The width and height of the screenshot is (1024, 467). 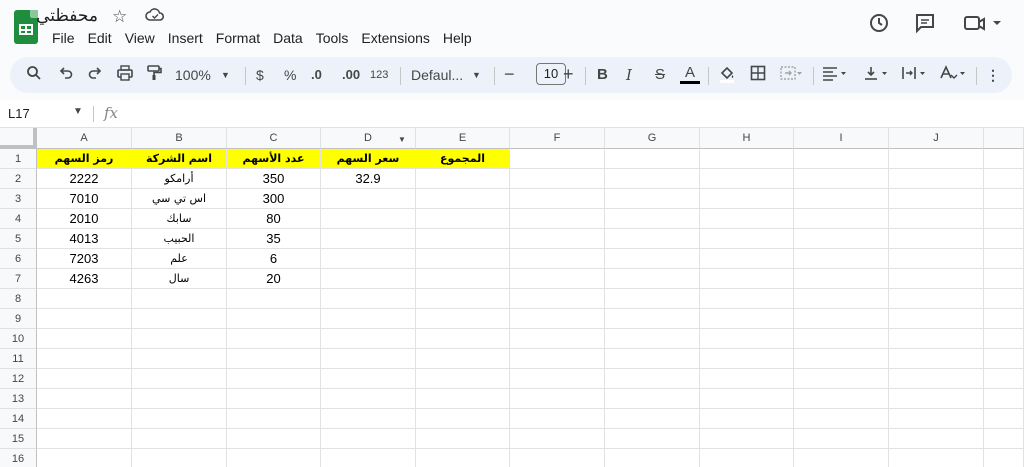 I want to click on cell-i16, so click(x=841, y=458).